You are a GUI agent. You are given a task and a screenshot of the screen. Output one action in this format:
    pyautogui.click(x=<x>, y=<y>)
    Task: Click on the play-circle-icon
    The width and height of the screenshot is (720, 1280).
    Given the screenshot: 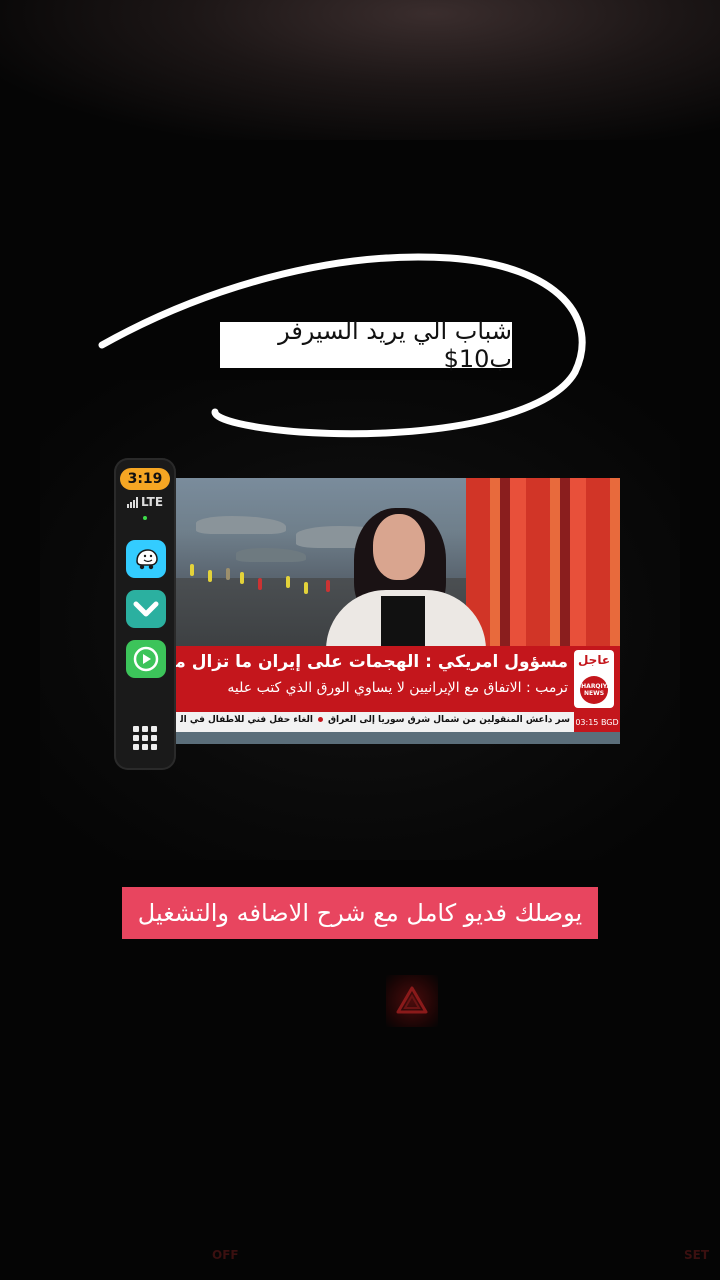 What is the action you would take?
    pyautogui.click(x=146, y=659)
    